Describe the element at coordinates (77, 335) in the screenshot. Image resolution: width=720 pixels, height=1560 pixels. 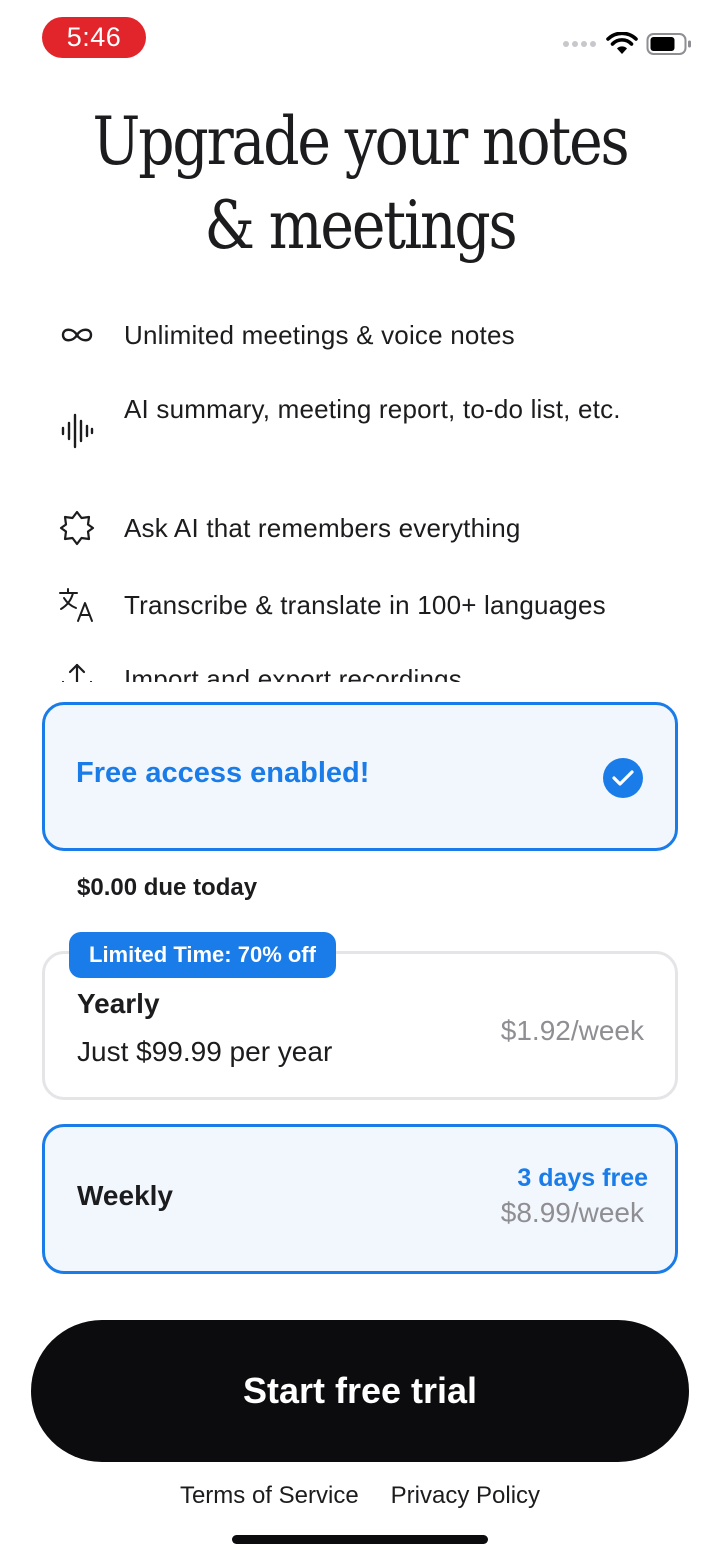
I see `infinity-icon` at that location.